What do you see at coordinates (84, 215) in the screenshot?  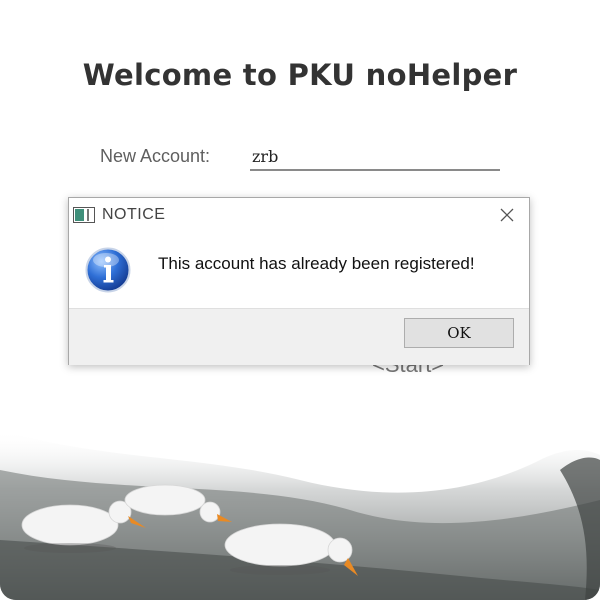 I see `app-window-icon` at bounding box center [84, 215].